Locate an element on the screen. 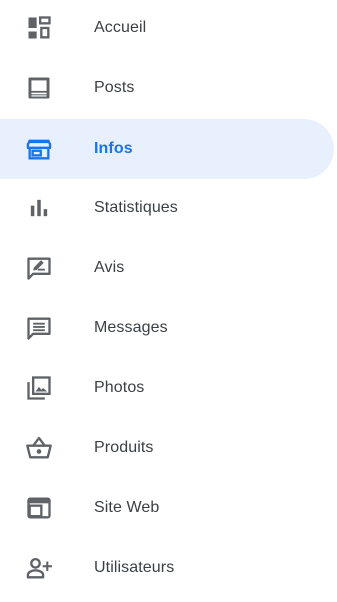  nav-item-avis: Avis is located at coordinates (167, 268).